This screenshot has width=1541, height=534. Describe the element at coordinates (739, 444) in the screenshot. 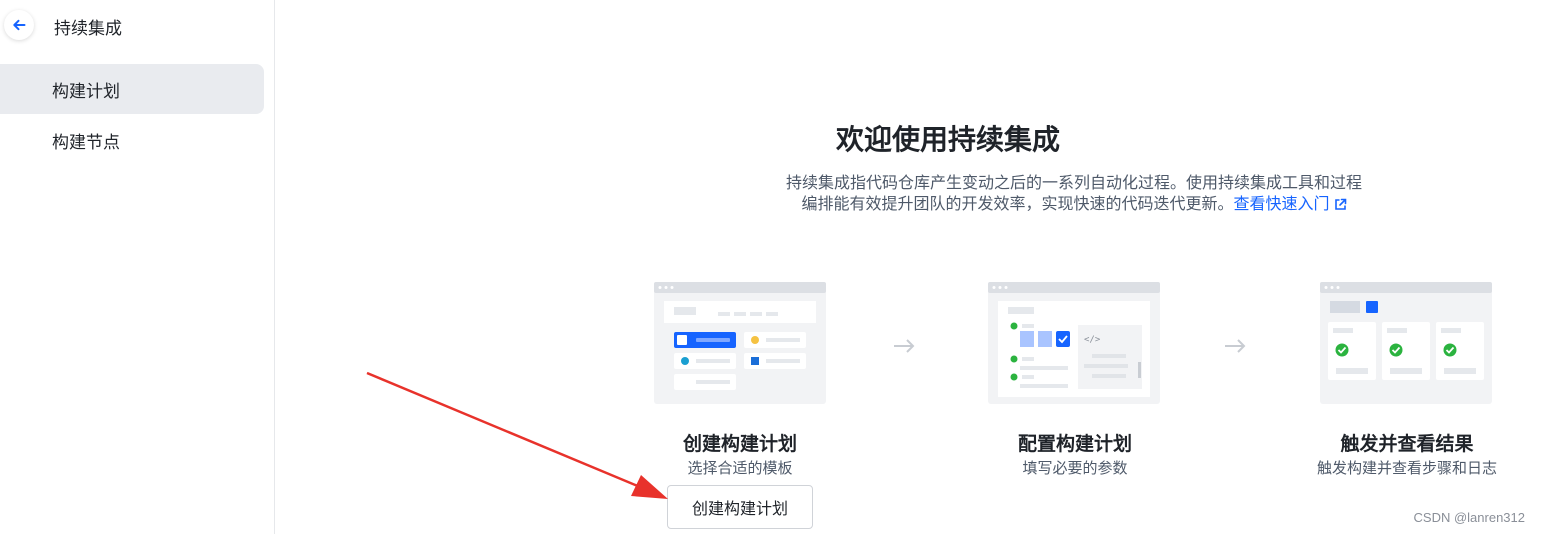

I see `step-1-title: 创建构建计划` at that location.